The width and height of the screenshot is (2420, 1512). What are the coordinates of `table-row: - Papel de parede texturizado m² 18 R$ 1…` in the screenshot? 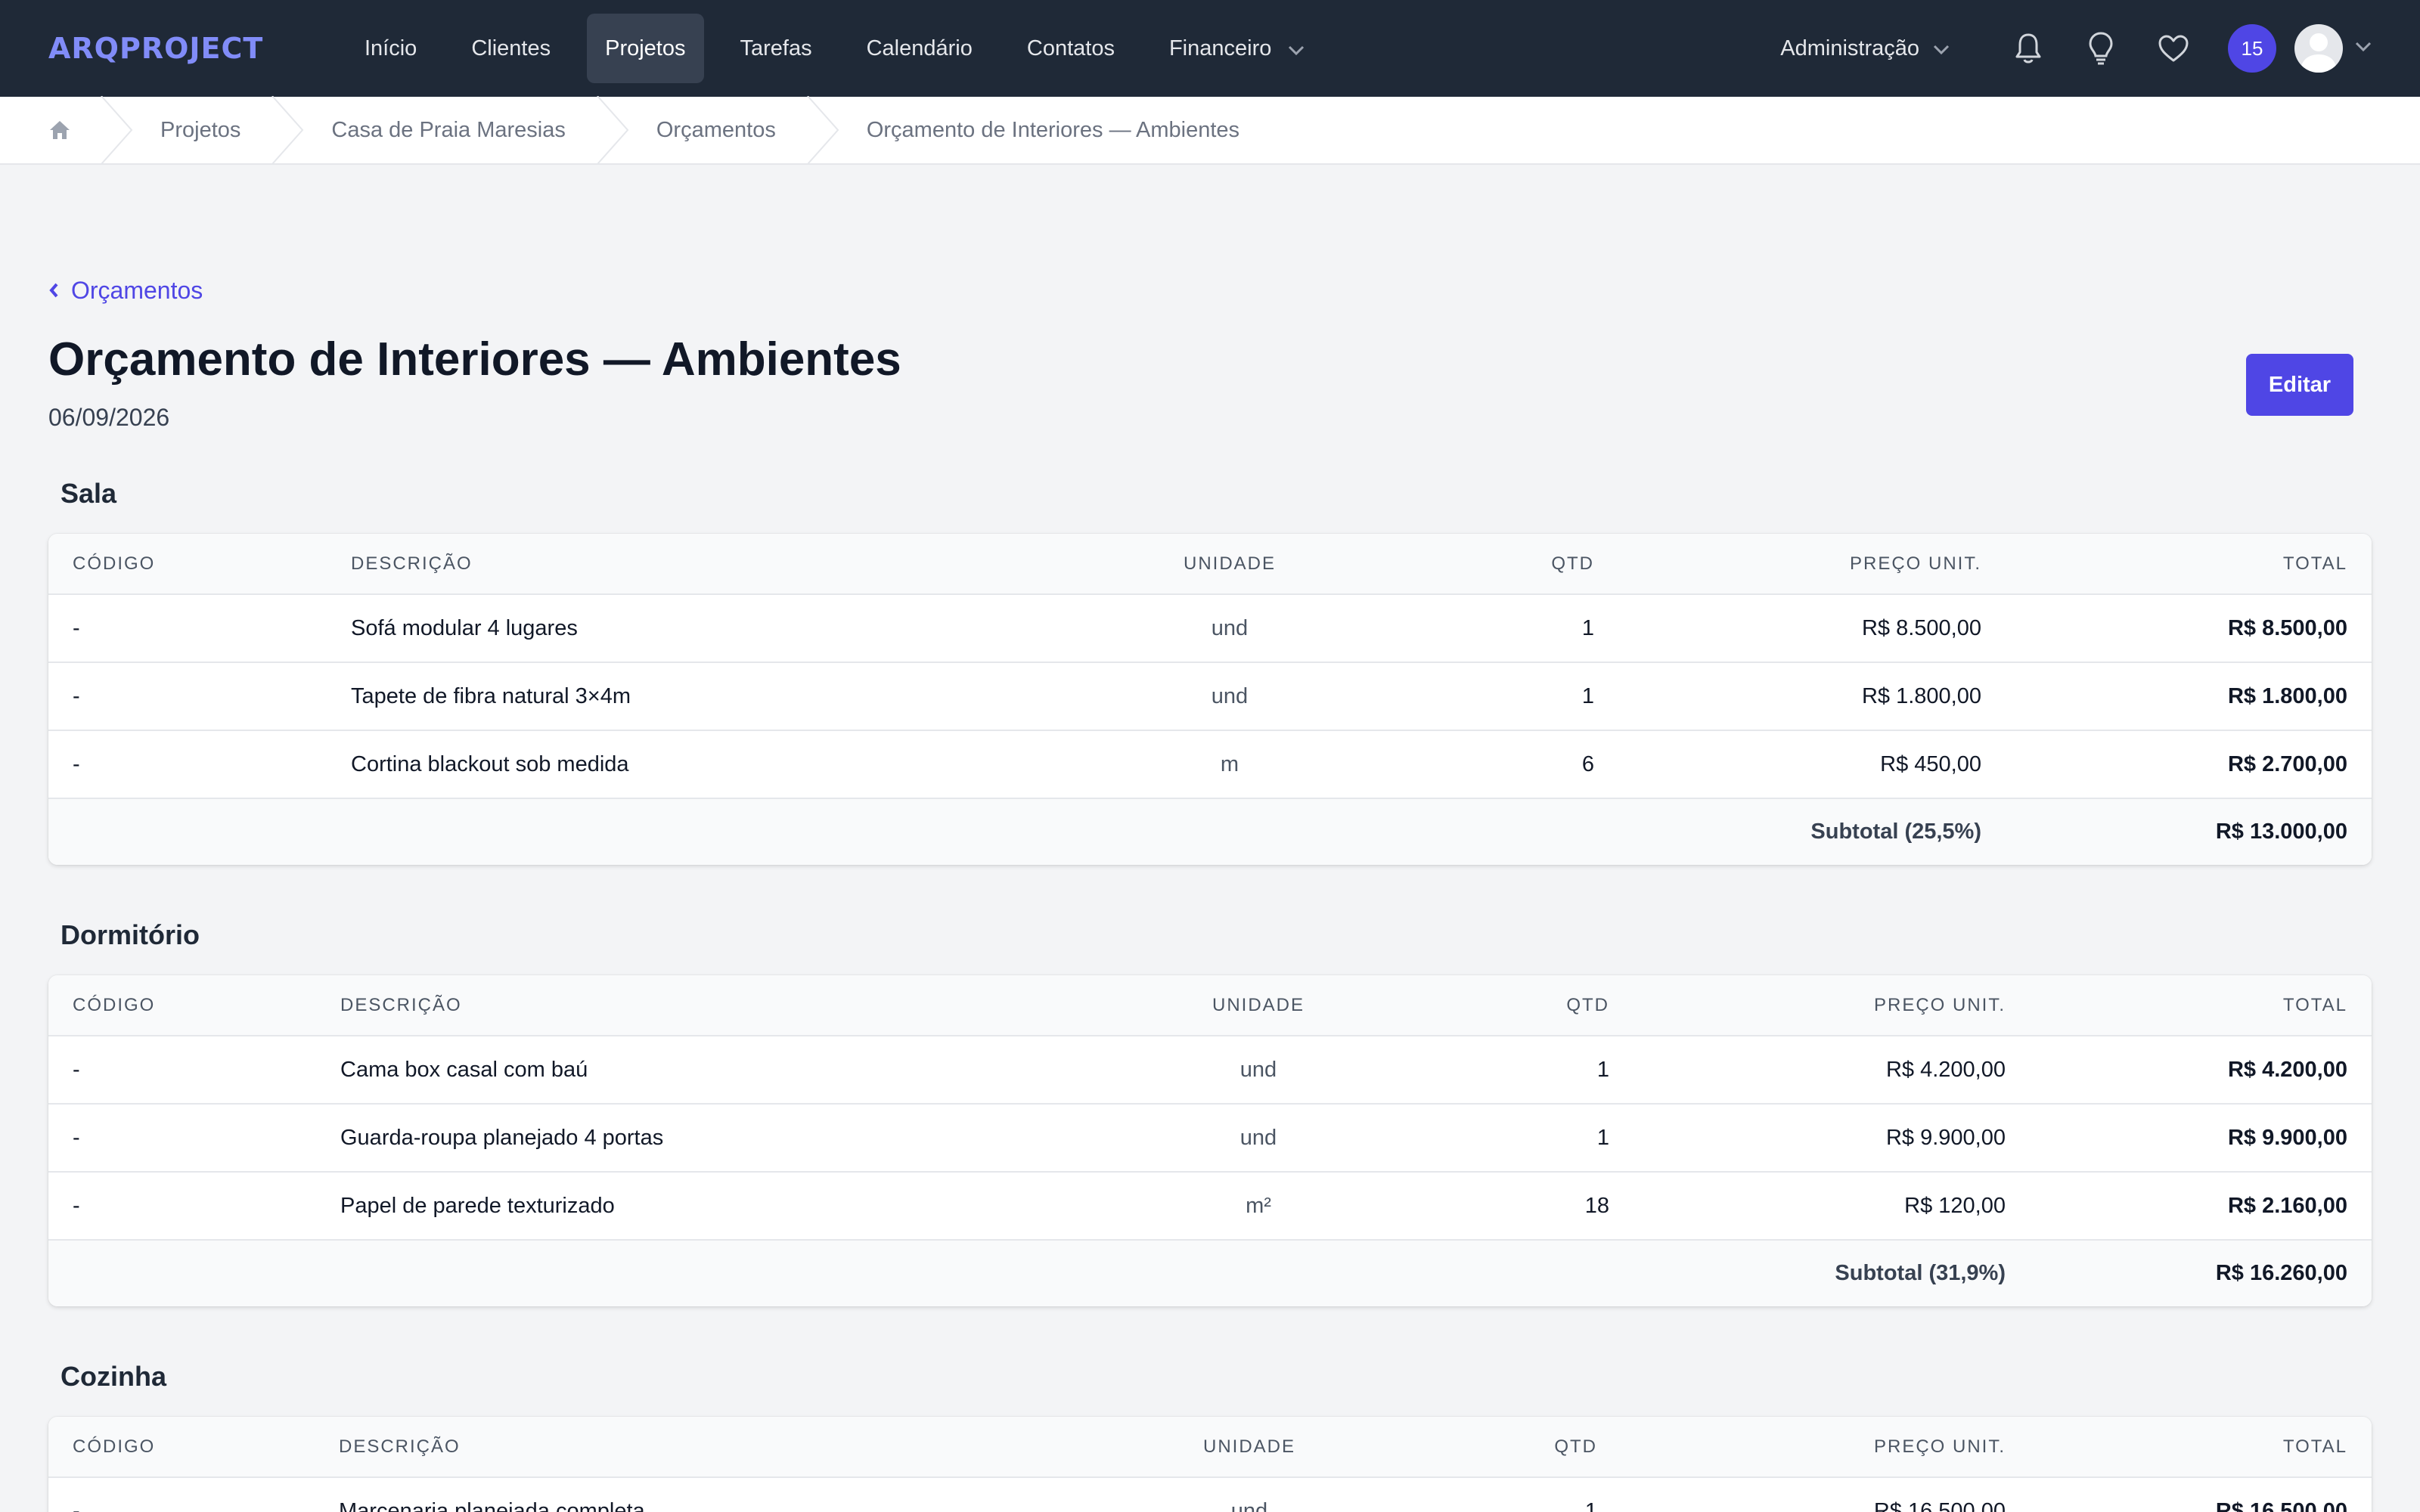 It's located at (1210, 1206).